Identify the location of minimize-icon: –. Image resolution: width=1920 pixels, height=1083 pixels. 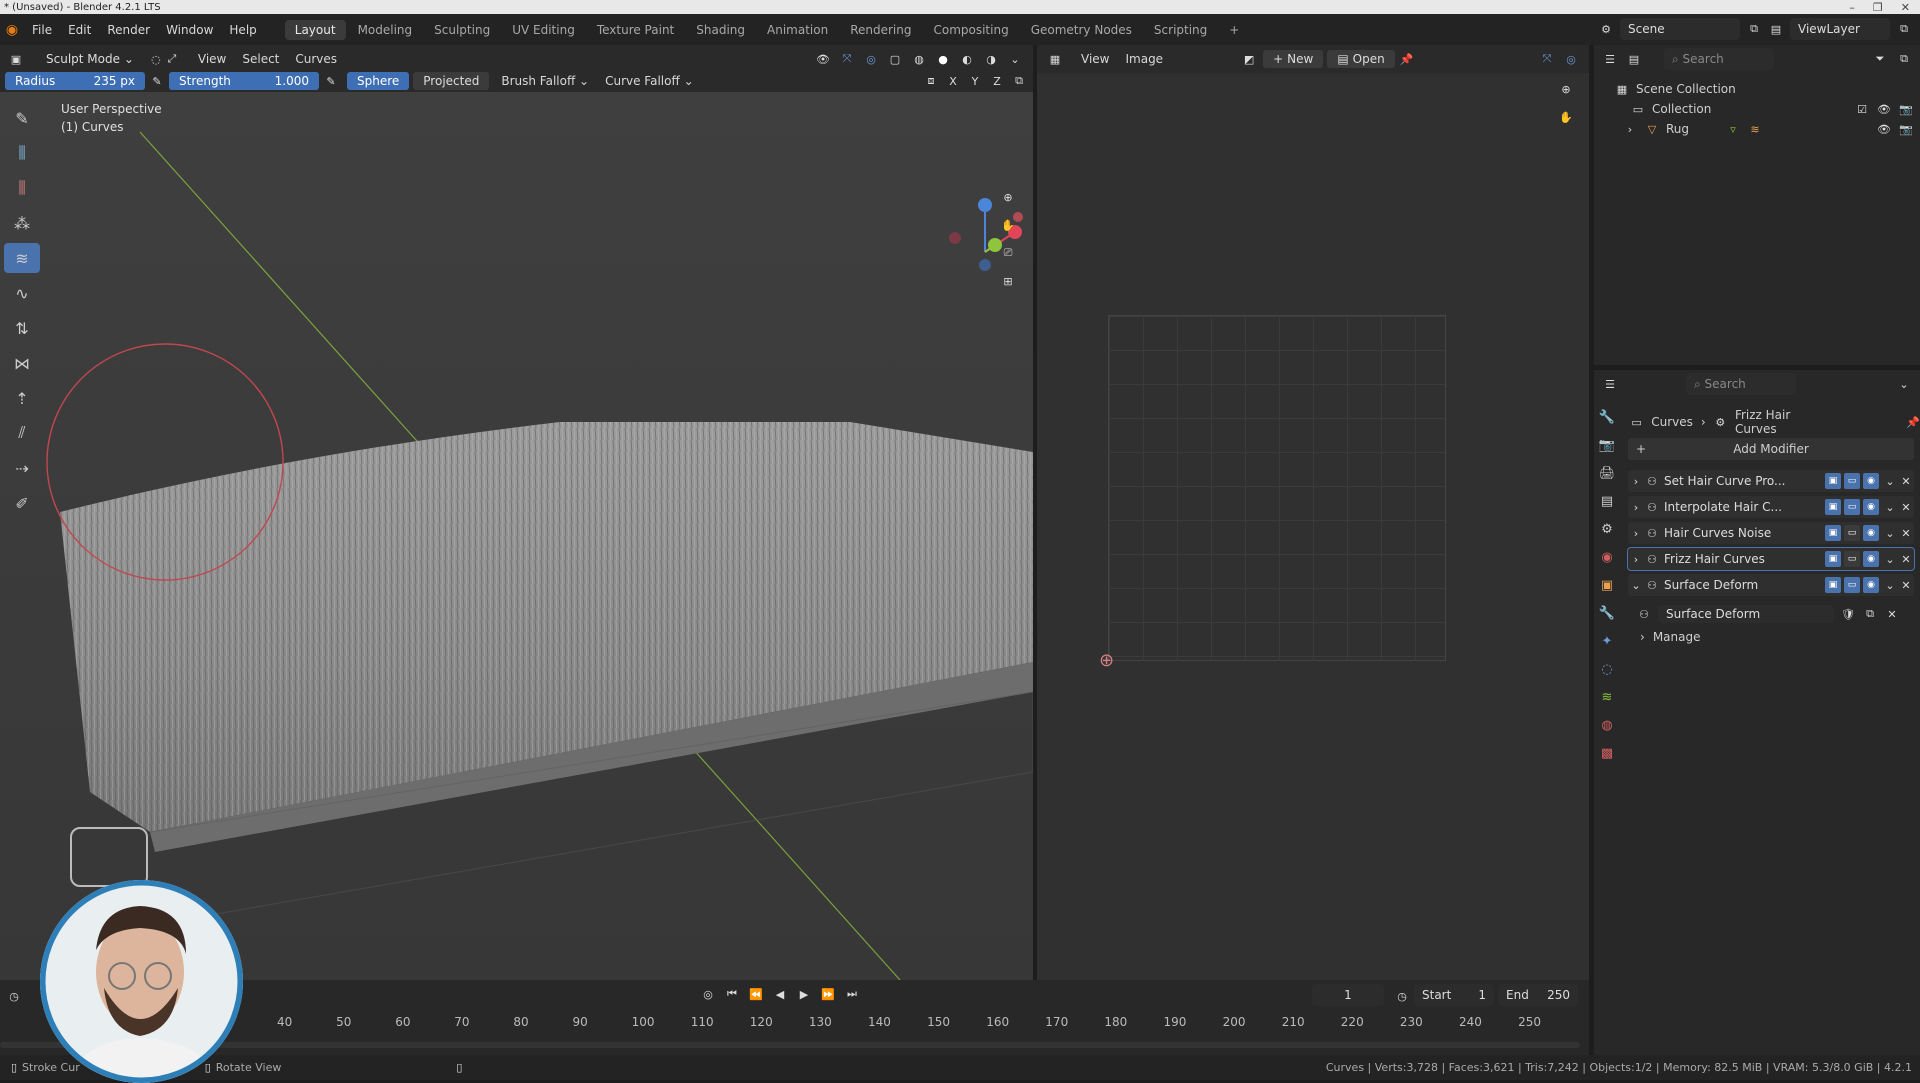
(1852, 7).